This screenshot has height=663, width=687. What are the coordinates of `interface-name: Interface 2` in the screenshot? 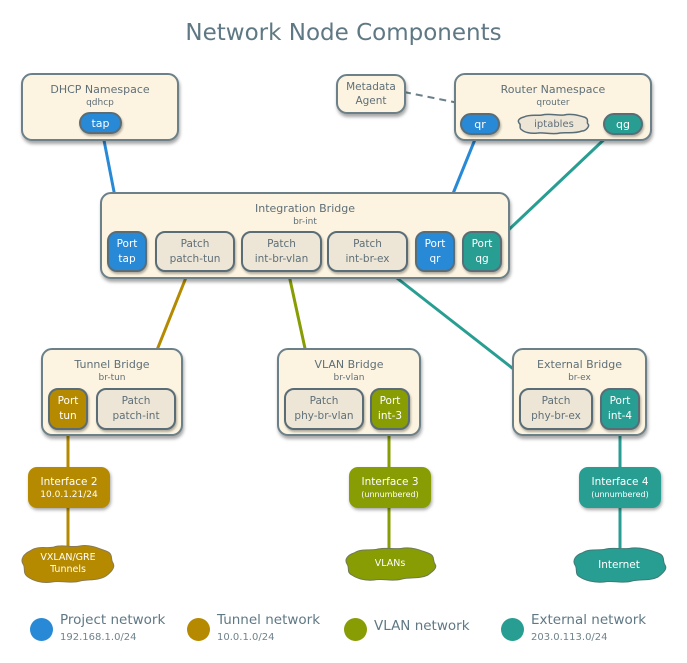 It's located at (69, 481).